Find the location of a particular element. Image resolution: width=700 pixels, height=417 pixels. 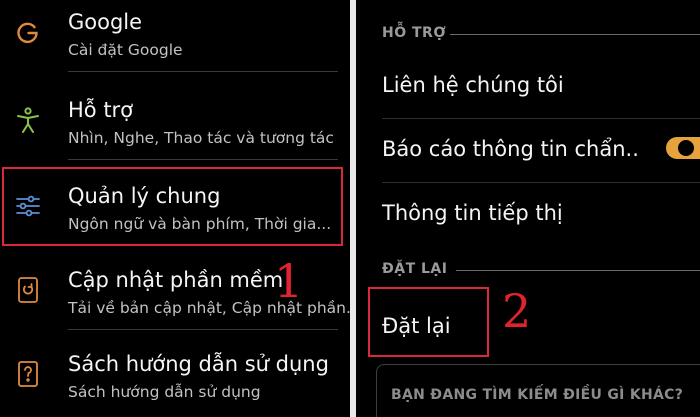

menu-item-title: Hỗ trợ is located at coordinates (101, 110).